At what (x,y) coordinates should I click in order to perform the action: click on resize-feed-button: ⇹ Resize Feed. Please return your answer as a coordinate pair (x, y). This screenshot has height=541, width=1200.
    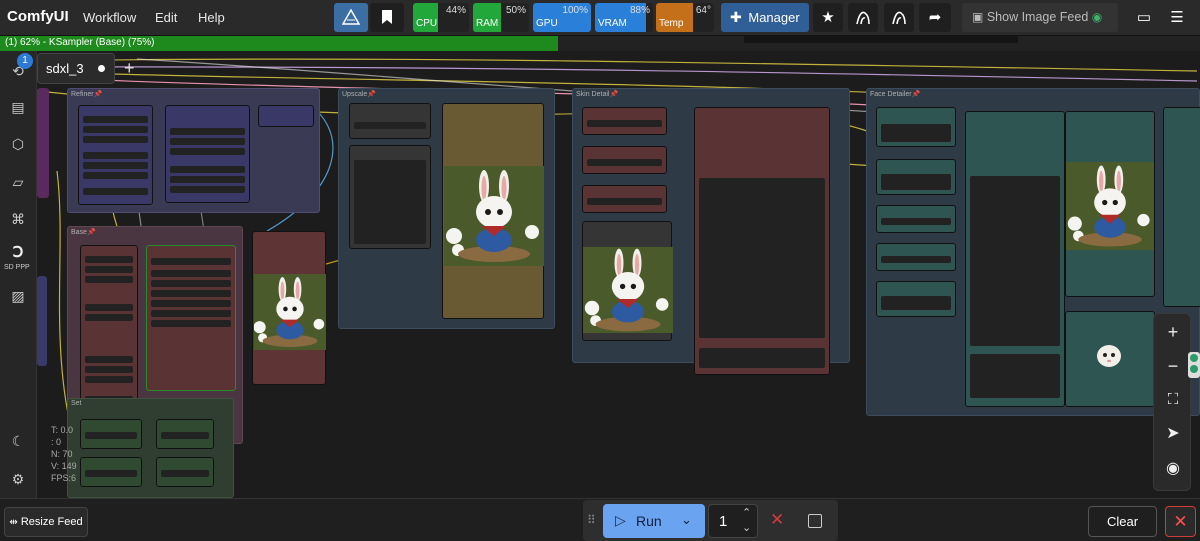
    Looking at the image, I should click on (46, 522).